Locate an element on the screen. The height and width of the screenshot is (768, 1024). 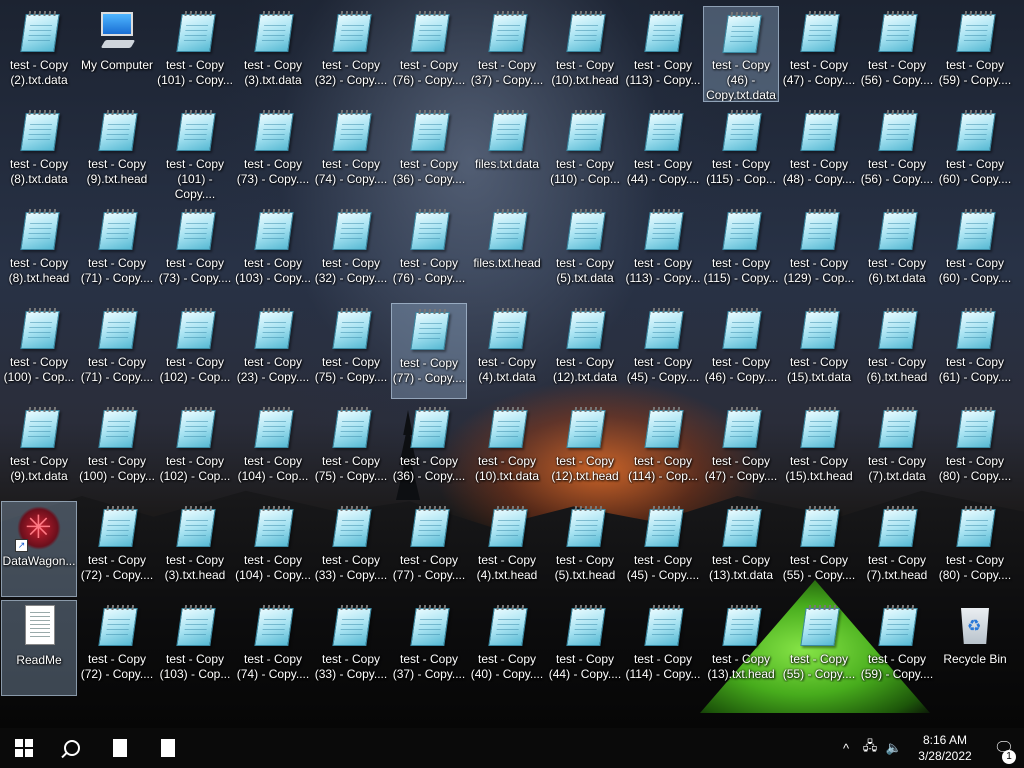
chevron-up-icon: ^ is located at coordinates (846, 748).